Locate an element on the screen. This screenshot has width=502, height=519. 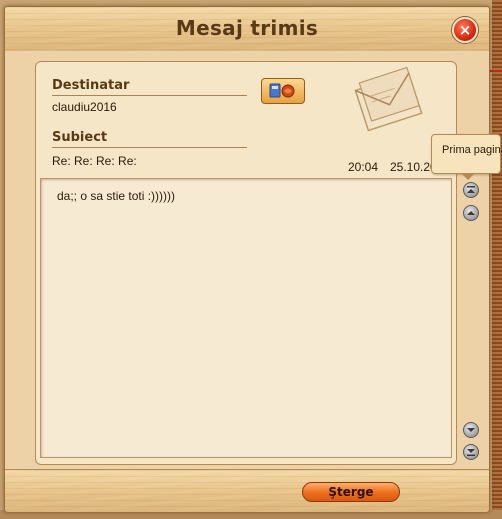
scroll-up-button is located at coordinates (471, 213).